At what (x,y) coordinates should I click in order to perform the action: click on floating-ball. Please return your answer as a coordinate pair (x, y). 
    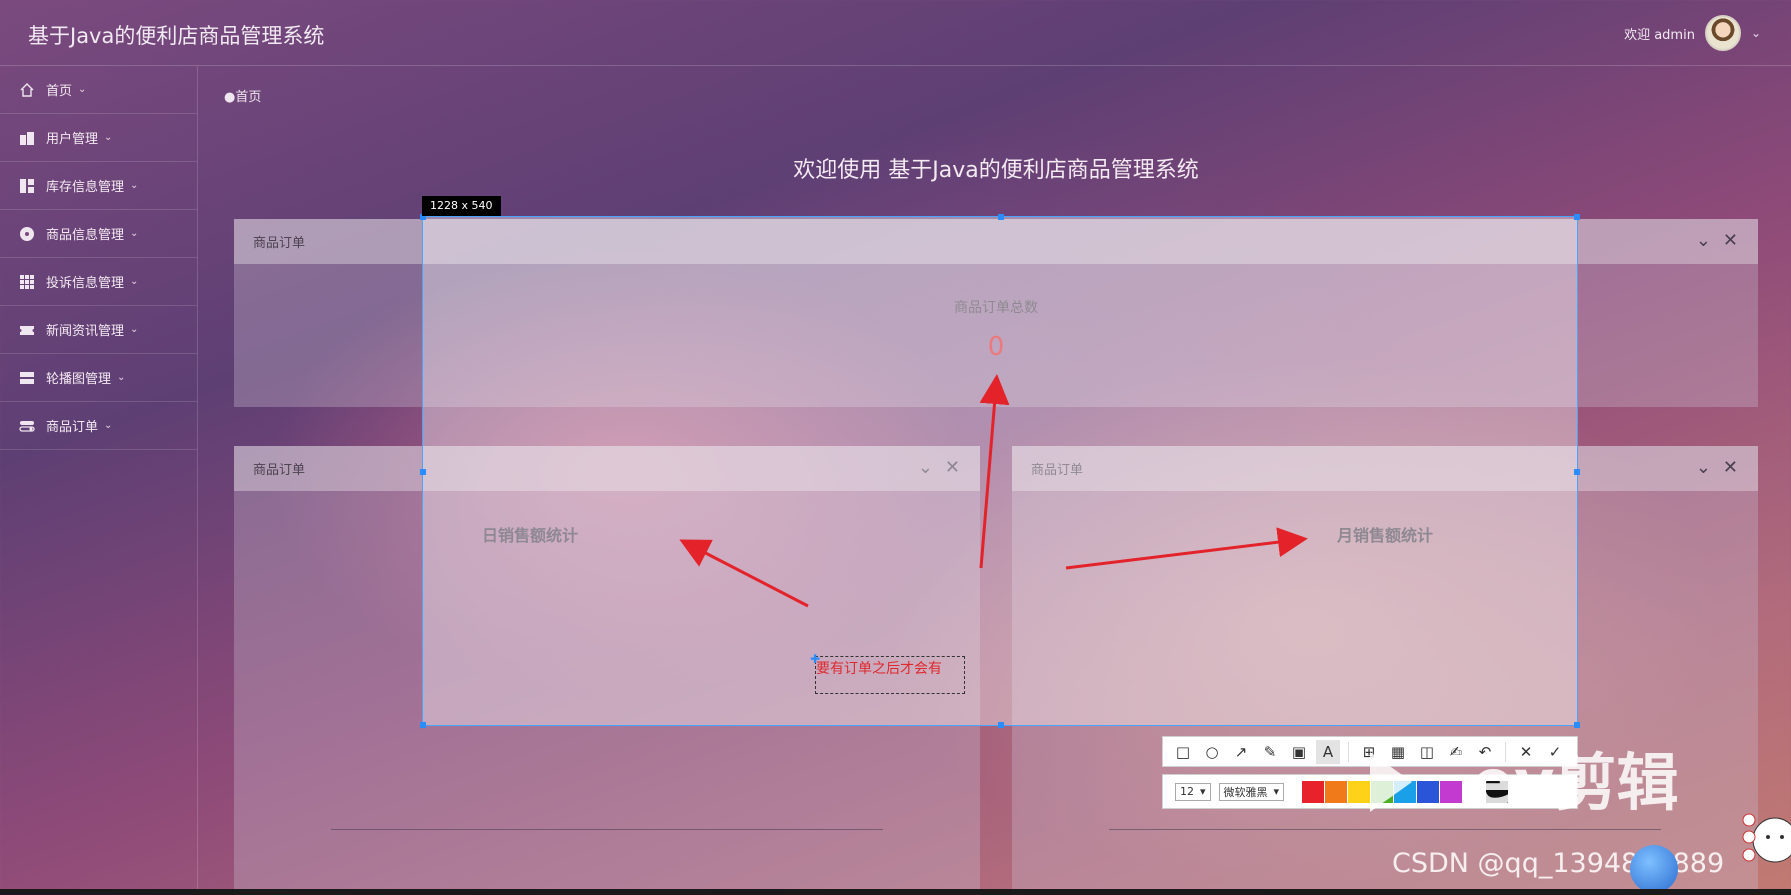
    Looking at the image, I should click on (1654, 869).